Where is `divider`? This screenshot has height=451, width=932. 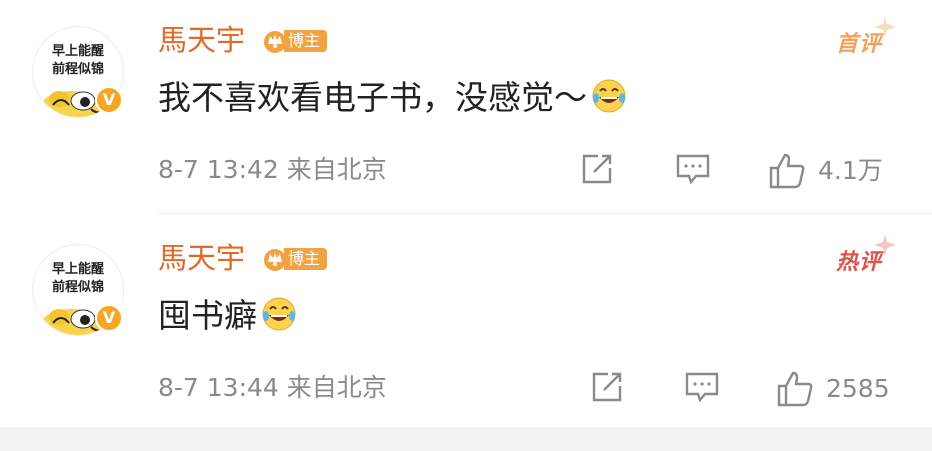
divider is located at coordinates (545, 213).